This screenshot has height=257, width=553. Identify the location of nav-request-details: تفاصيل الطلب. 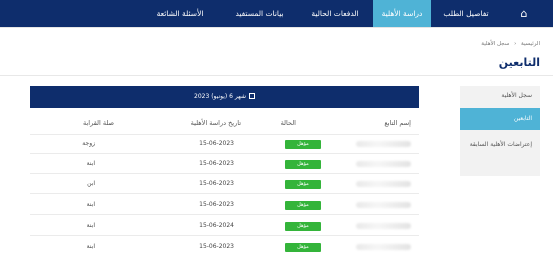
(466, 13).